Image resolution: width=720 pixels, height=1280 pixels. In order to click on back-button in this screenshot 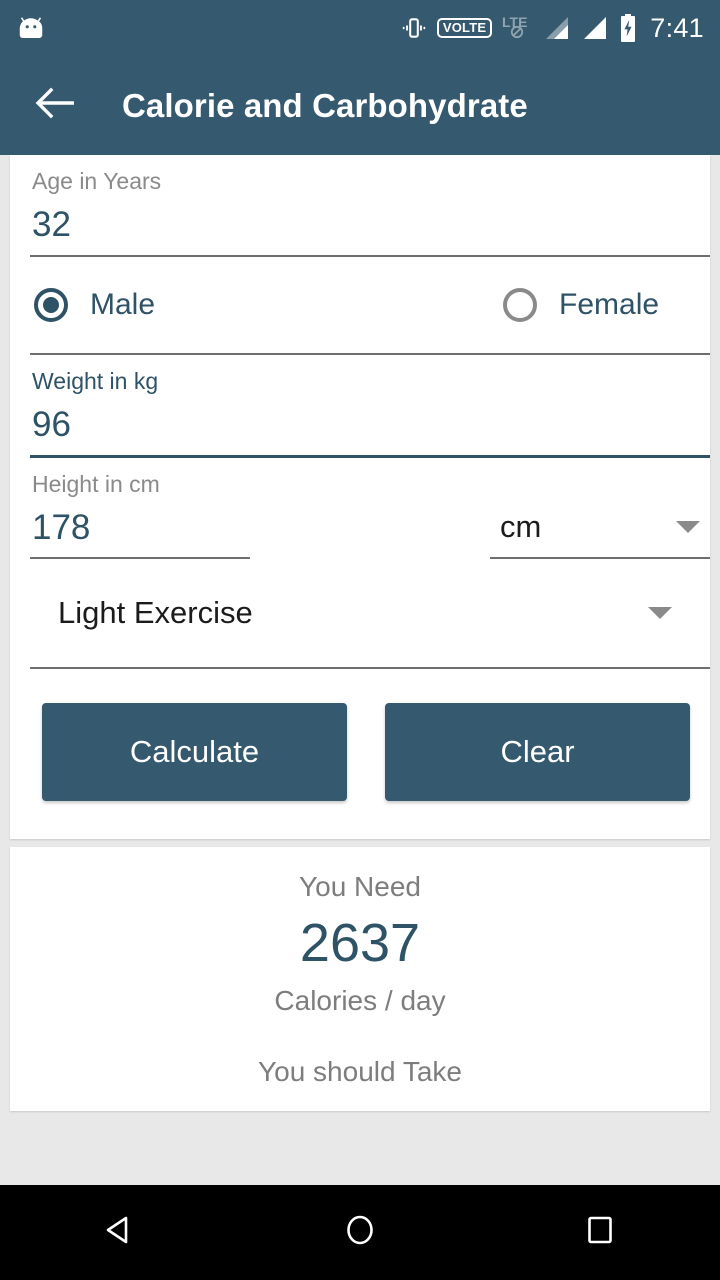, I will do `click(56, 106)`.